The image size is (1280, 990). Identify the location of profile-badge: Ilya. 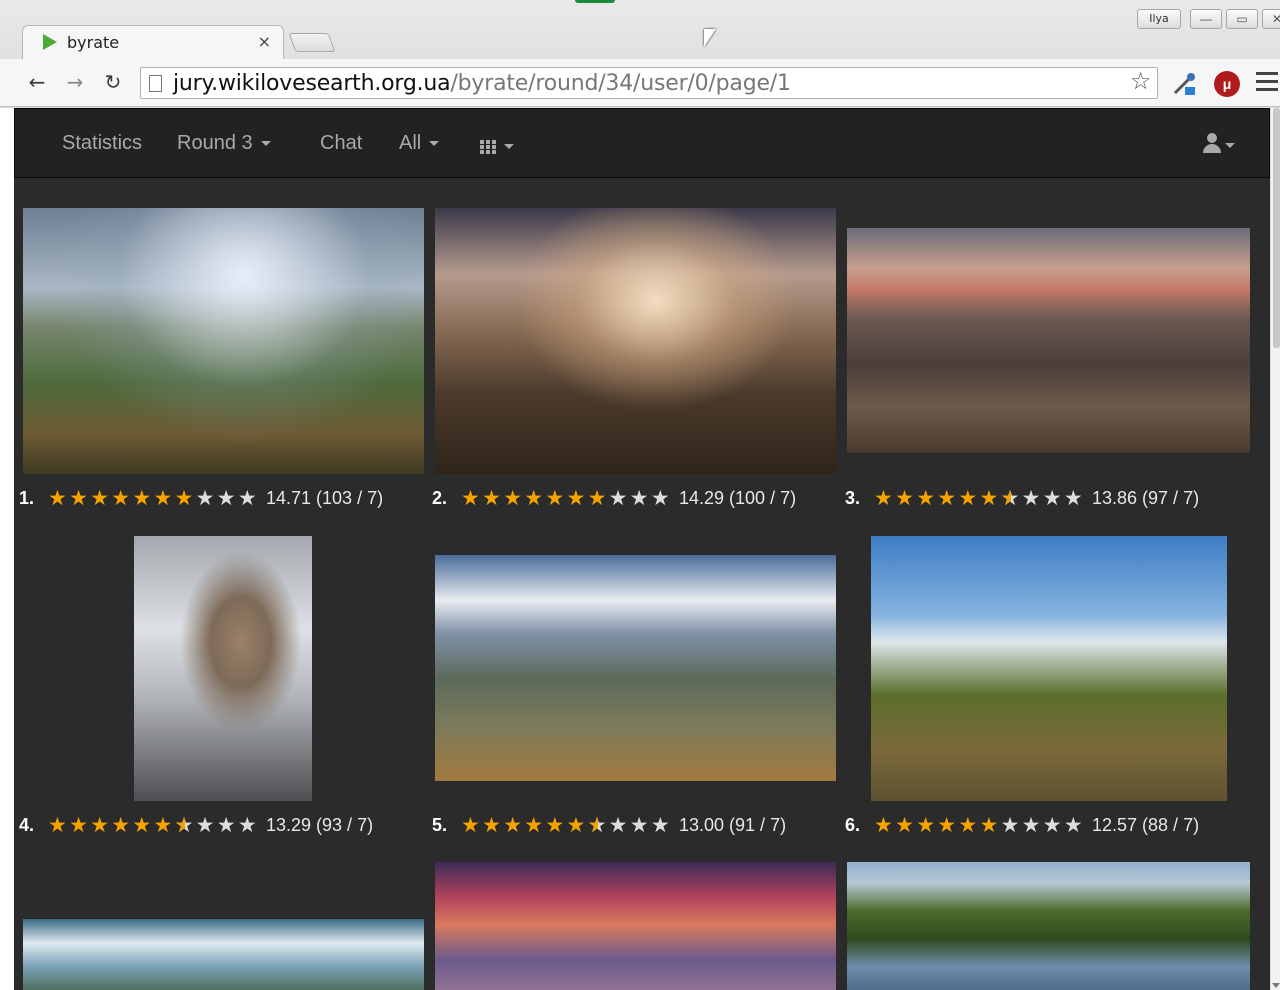
(1159, 19).